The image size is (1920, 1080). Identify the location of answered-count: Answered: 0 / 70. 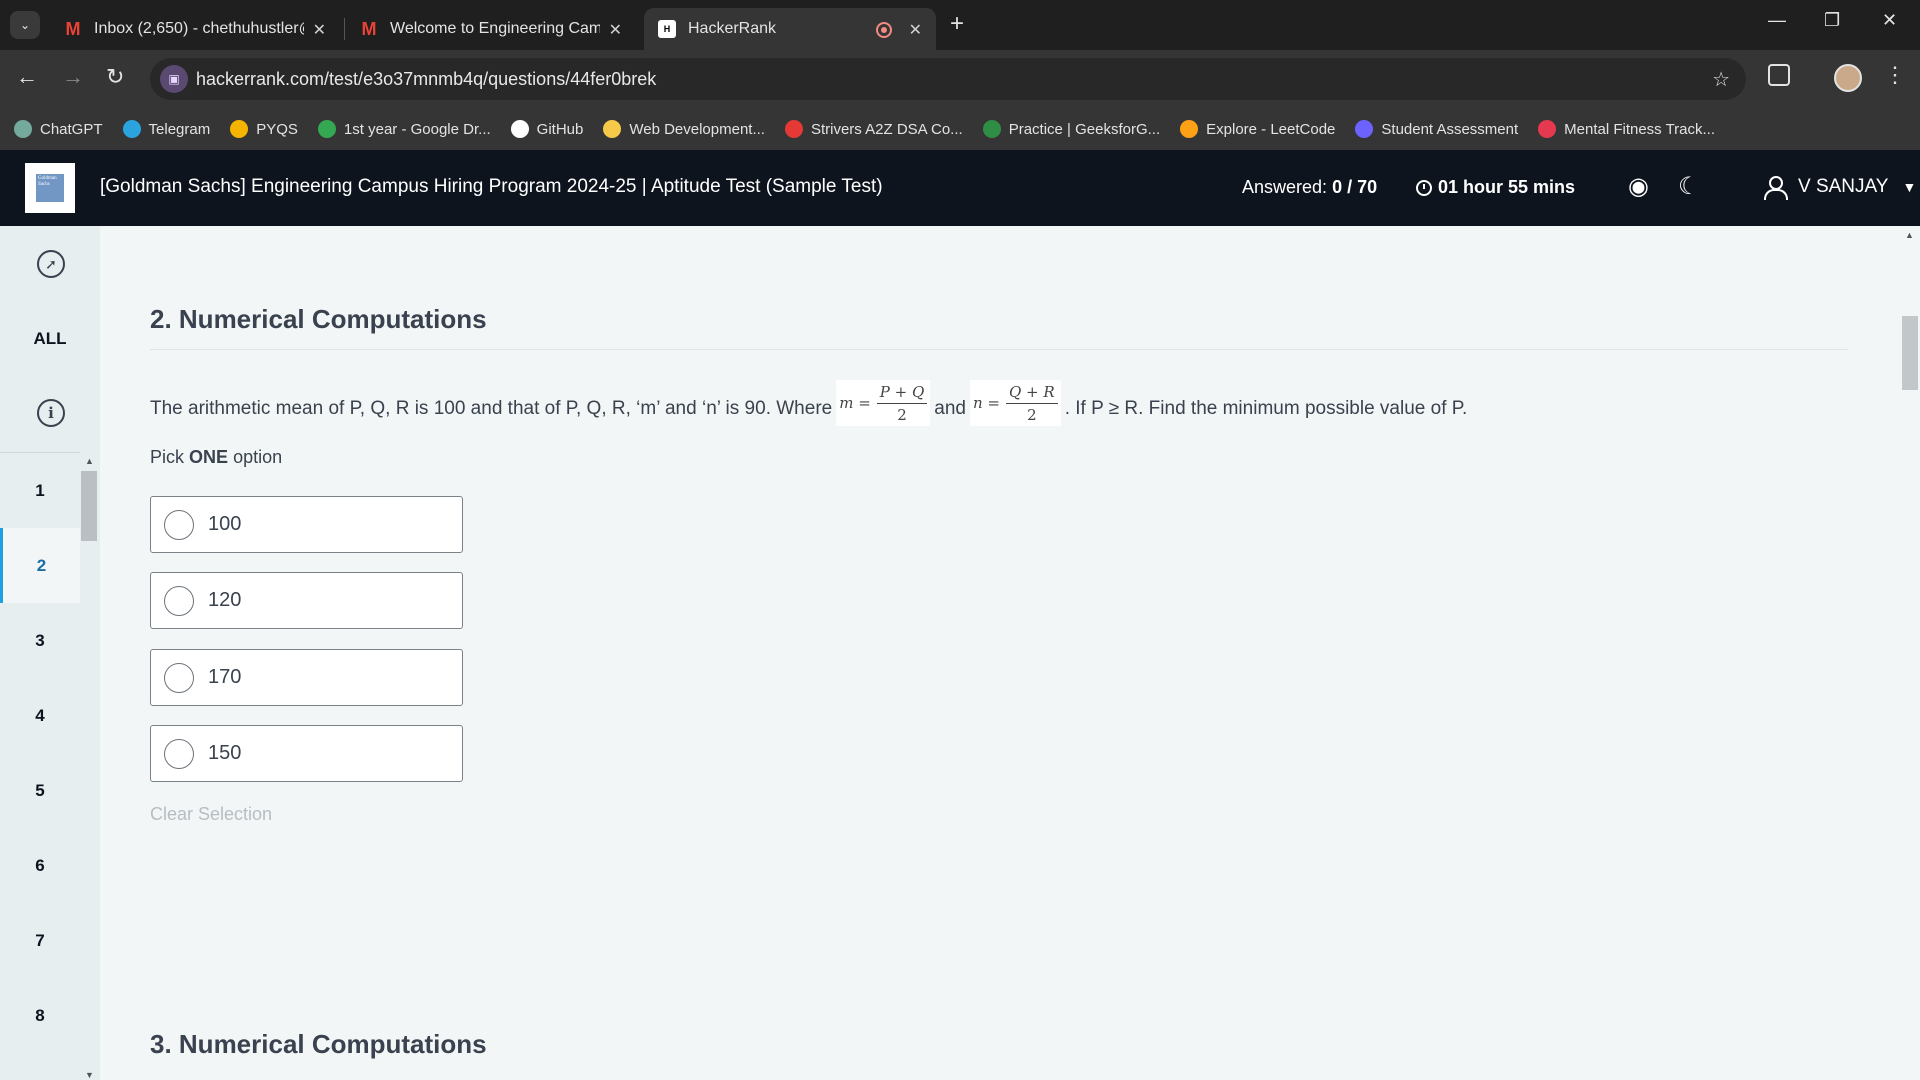
(1309, 187).